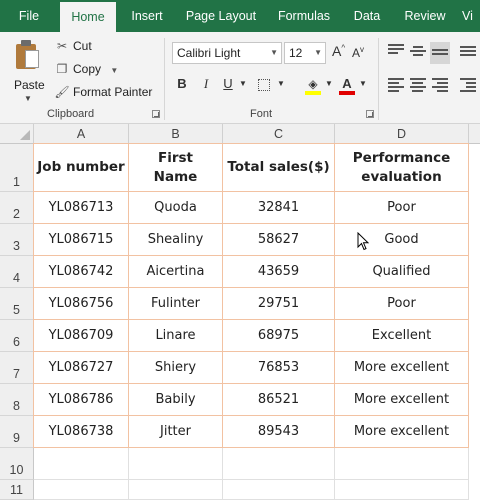 The image size is (480, 500). Describe the element at coordinates (396, 85) in the screenshot. I see `align-left-icon` at that location.